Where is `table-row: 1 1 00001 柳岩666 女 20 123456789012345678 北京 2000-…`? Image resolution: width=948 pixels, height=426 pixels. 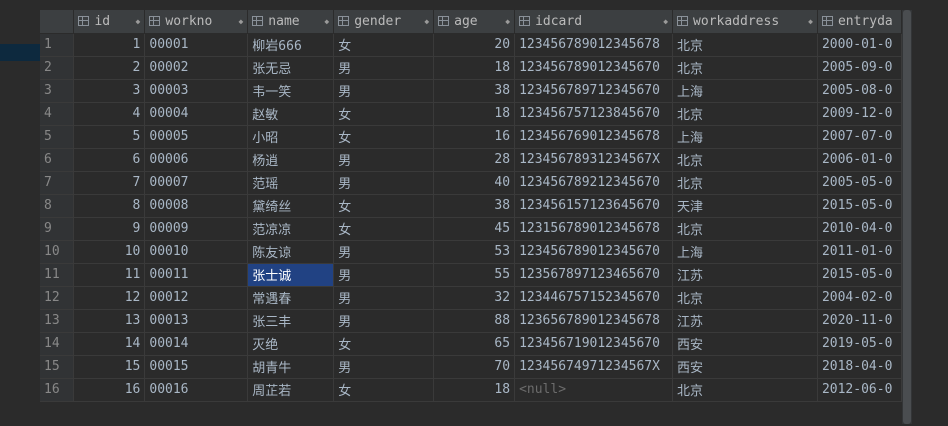
table-row: 1 1 00001 柳岩666 女 20 123456789012345678 北京 2000-… is located at coordinates (471, 45).